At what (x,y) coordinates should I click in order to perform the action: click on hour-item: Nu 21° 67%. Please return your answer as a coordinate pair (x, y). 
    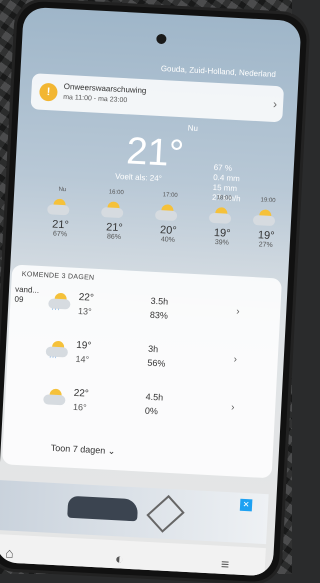
    Looking at the image, I should click on (61, 212).